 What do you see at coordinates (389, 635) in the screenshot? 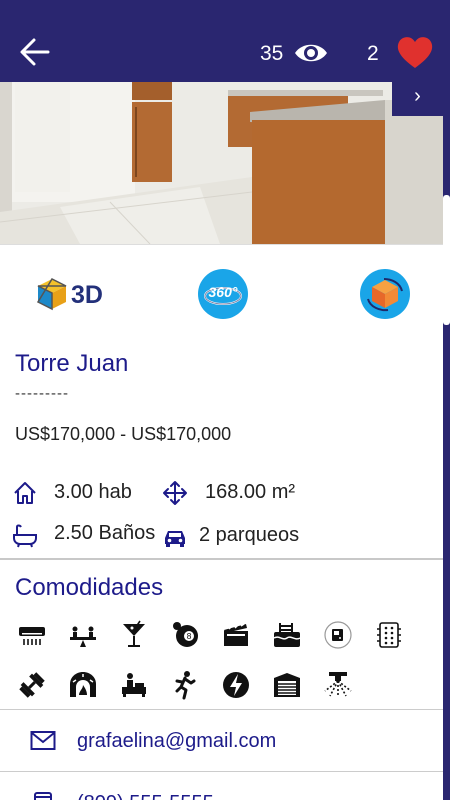
I see `elevator-panel-icon` at bounding box center [389, 635].